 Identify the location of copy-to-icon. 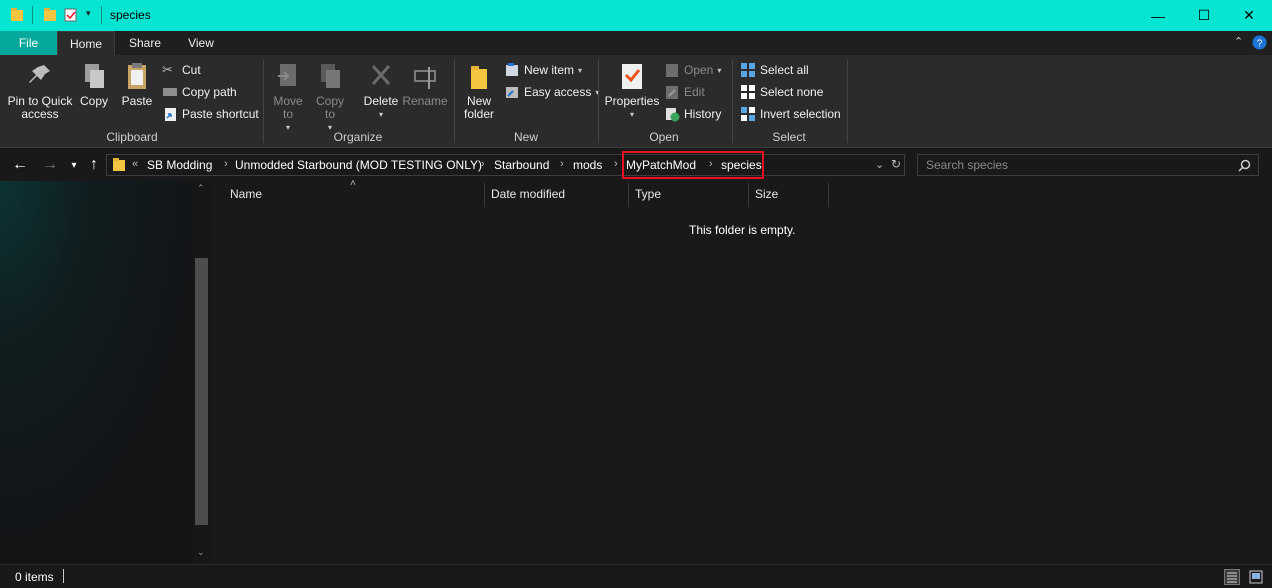
(330, 76).